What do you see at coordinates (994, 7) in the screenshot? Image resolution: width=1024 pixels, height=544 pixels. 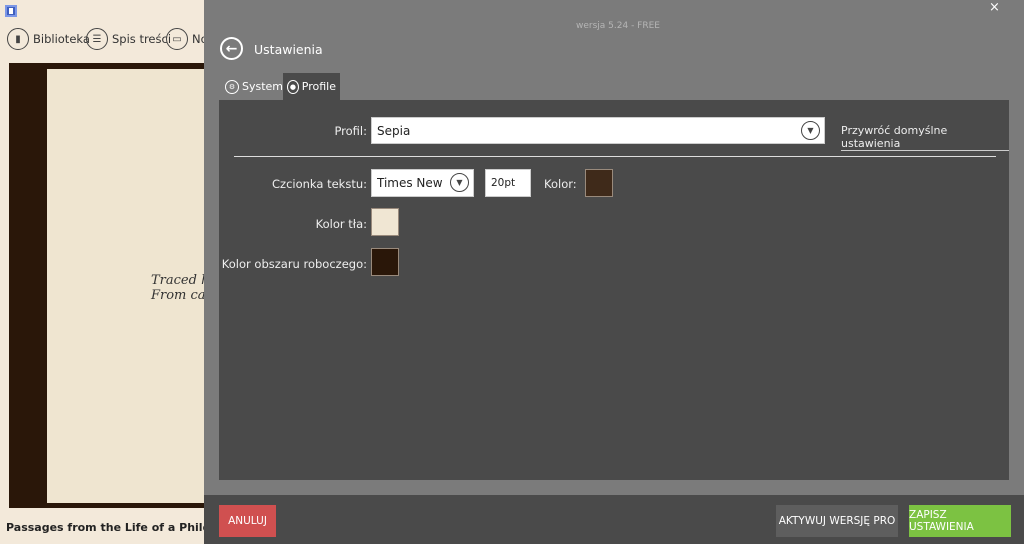 I see `close-icon: ×` at bounding box center [994, 7].